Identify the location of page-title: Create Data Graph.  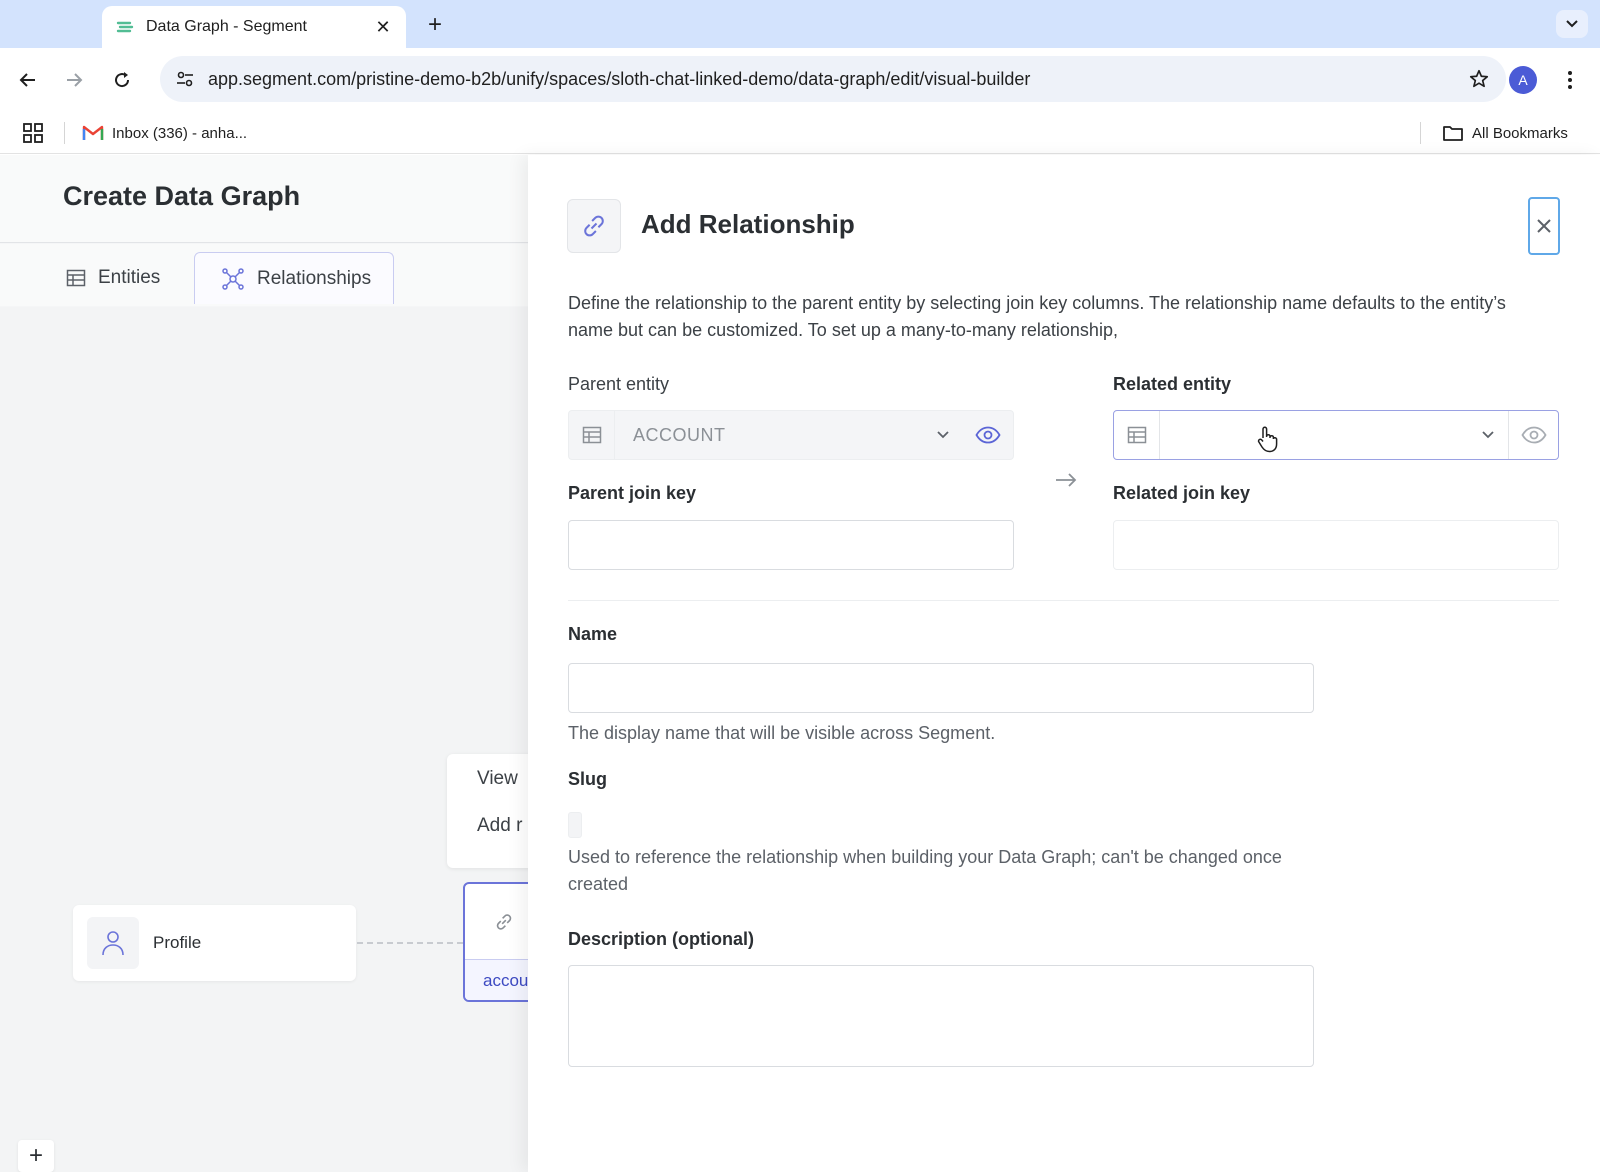
(182, 196).